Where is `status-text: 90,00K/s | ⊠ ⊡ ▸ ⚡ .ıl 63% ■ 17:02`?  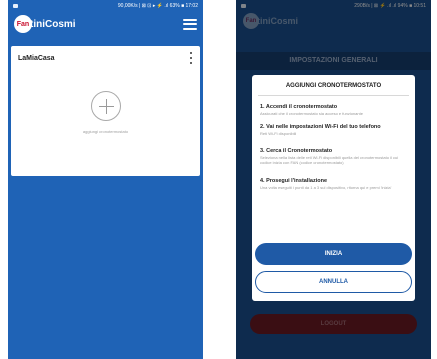
status-text: 90,00K/s | ⊠ ⊡ ▸ ⚡ .ıl 63% ■ 17:02 is located at coordinates (157, 5).